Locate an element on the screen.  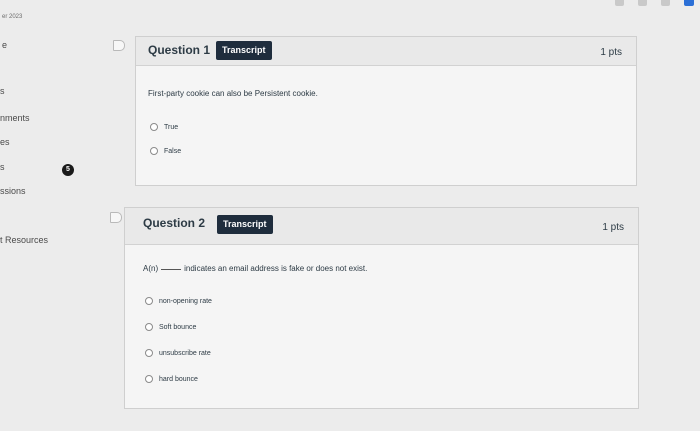
answer-label: True is located at coordinates (171, 127).